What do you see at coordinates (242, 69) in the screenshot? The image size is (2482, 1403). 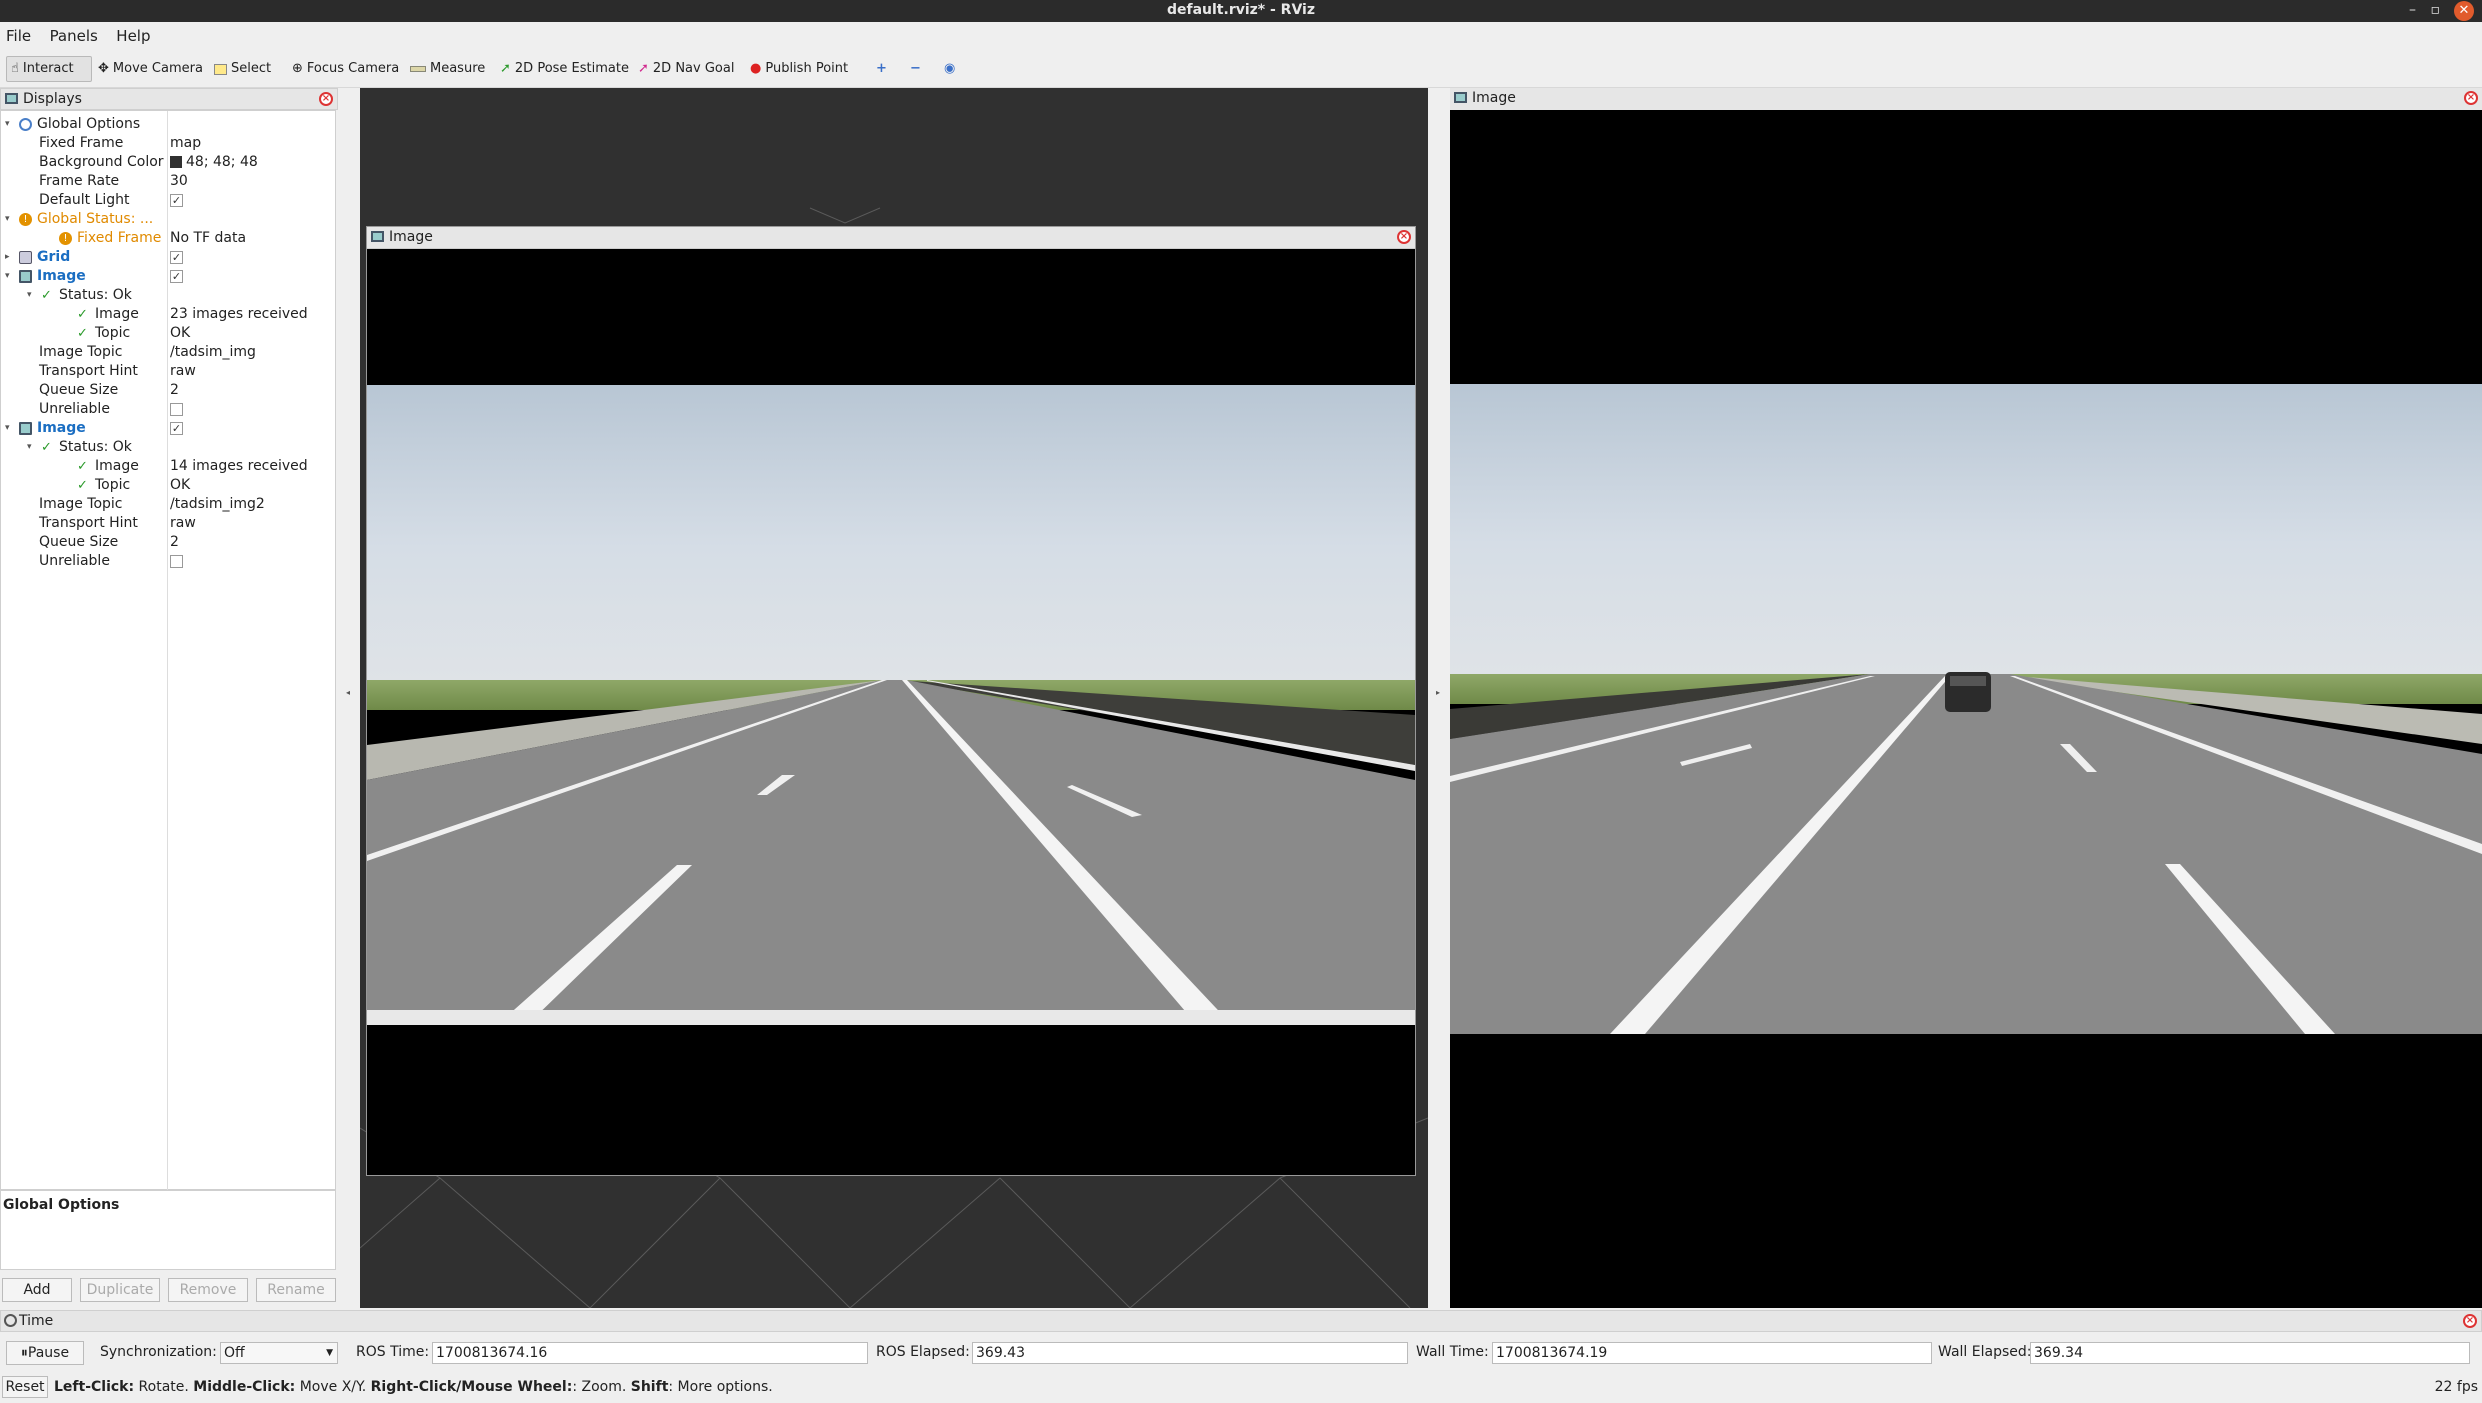 I see `tool-select: Select` at bounding box center [242, 69].